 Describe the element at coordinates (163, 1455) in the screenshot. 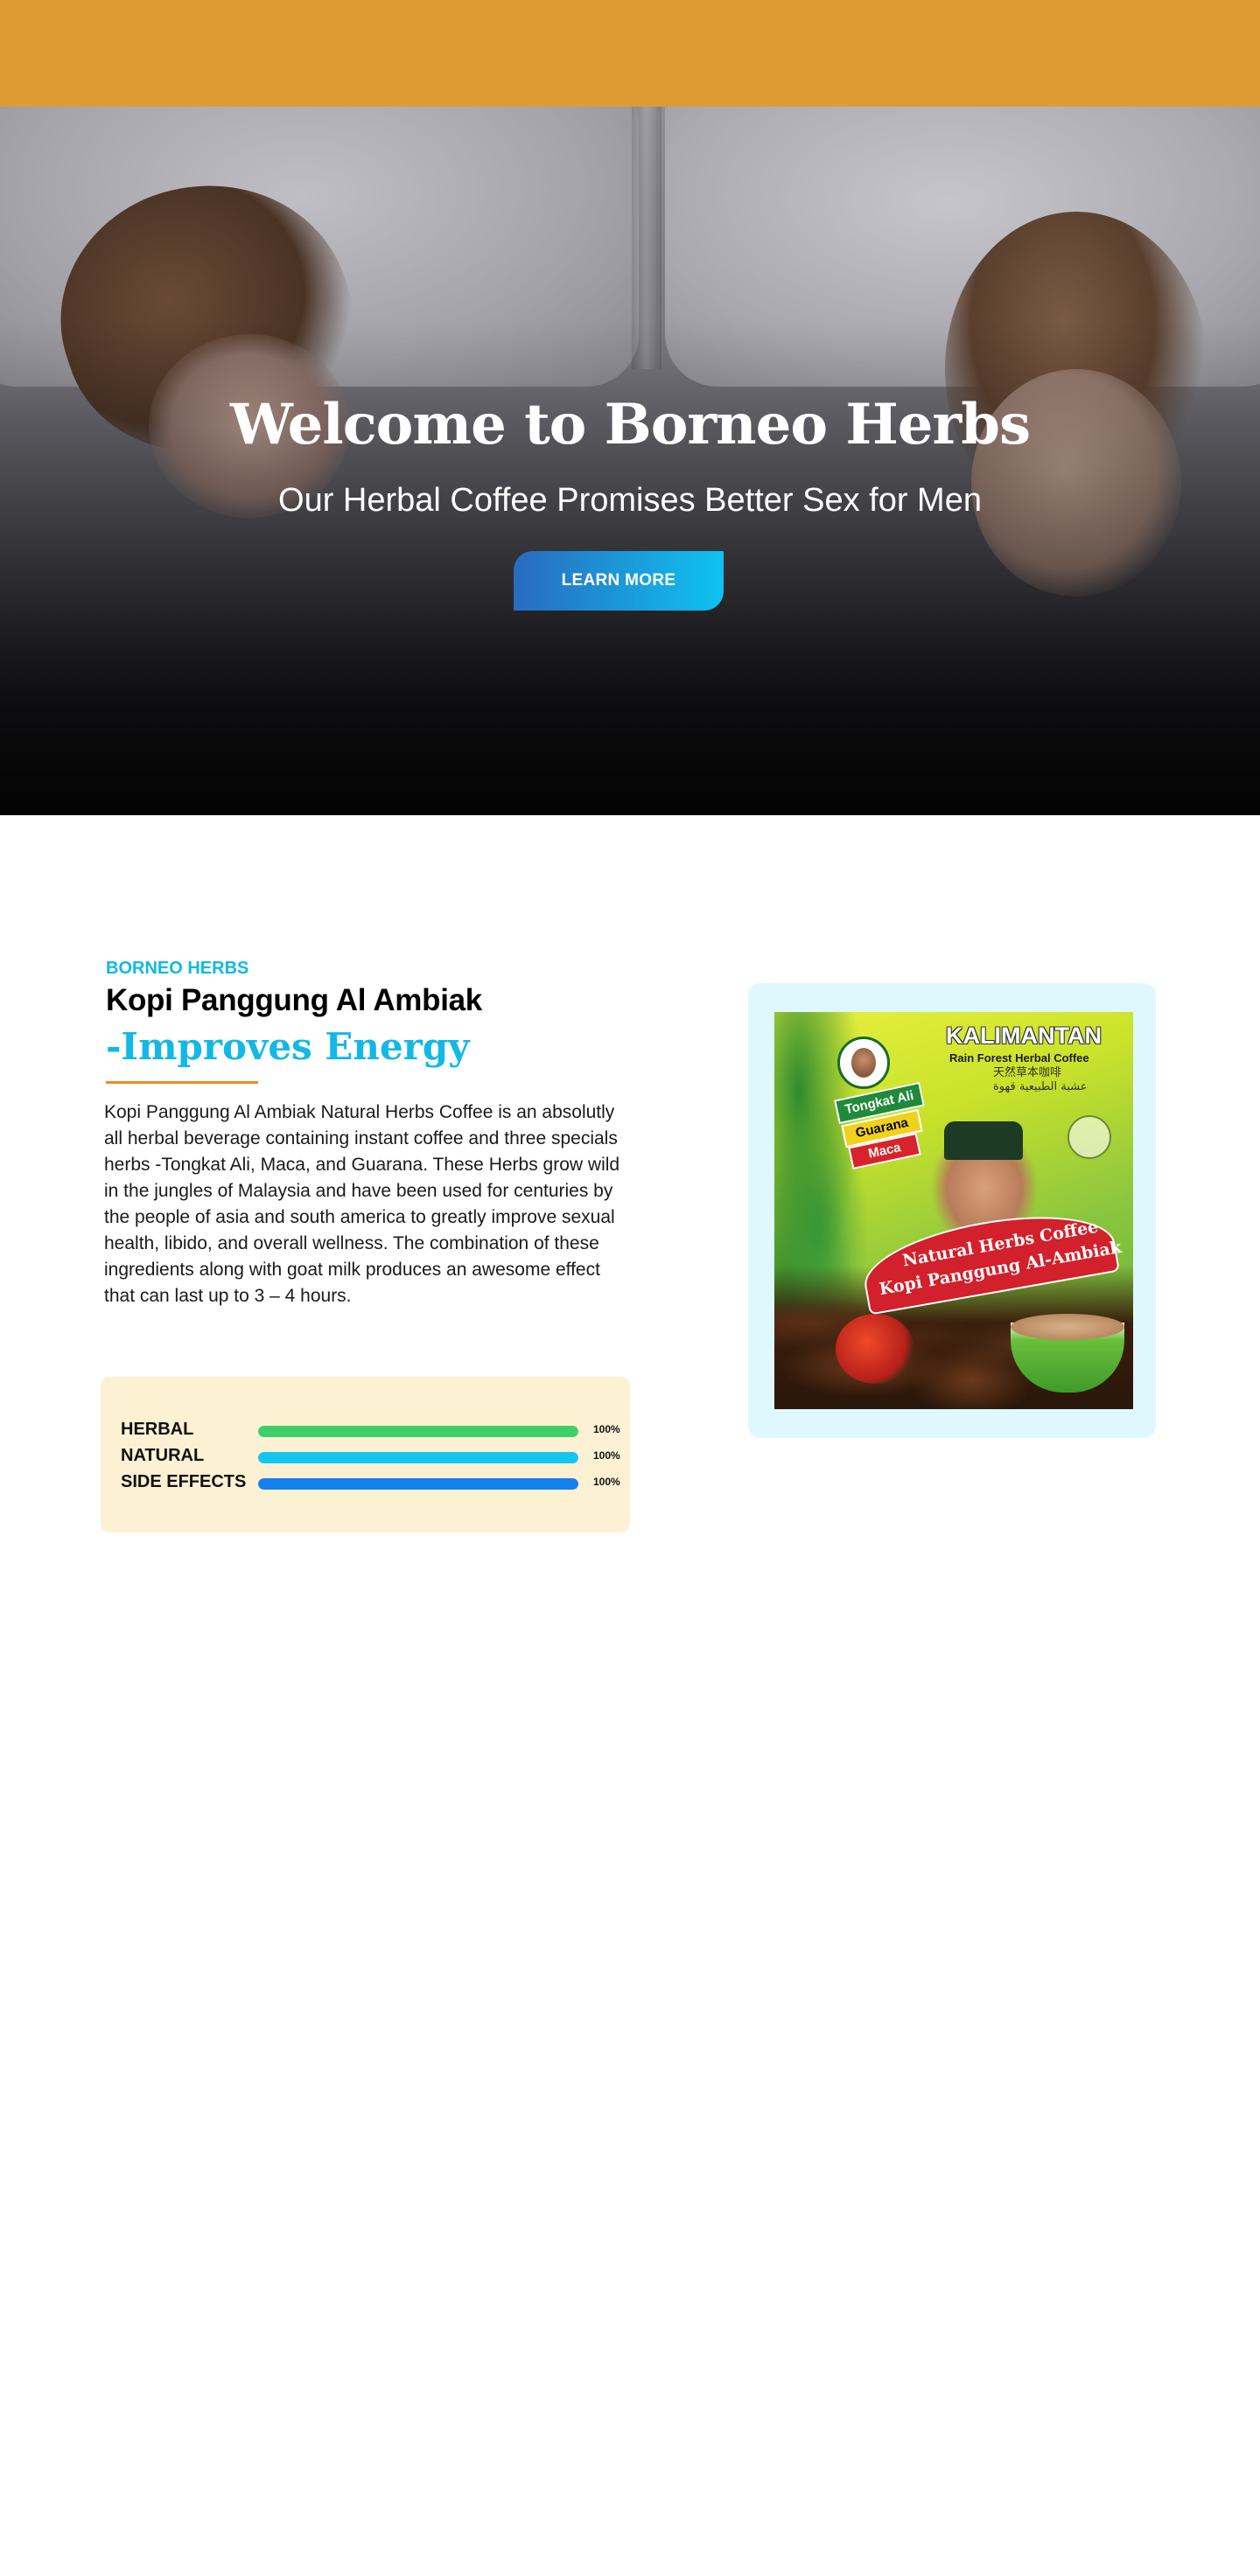

I see `skill-label: NATURAL` at that location.